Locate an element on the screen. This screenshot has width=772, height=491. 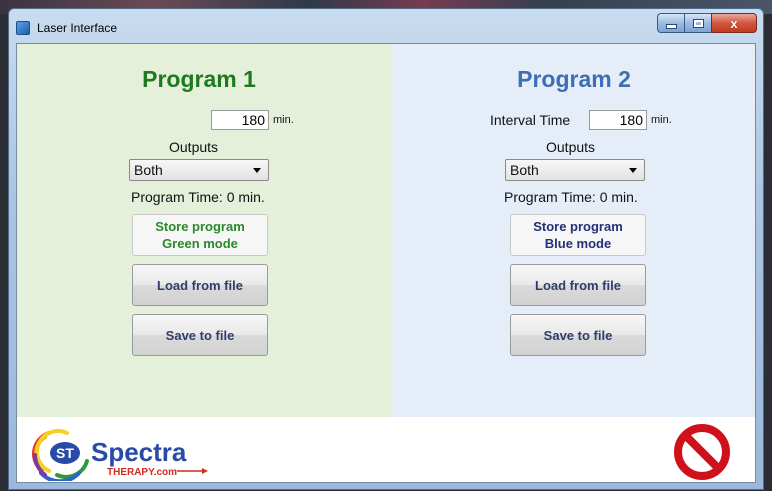
store-green-line1: Store program is located at coordinates (200, 226).